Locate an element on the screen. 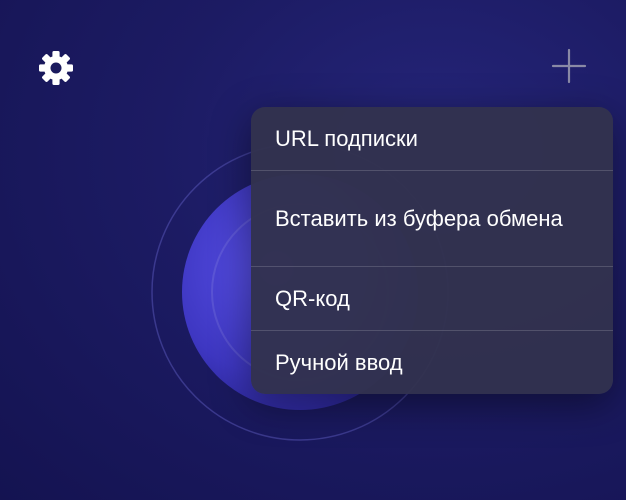  menu-item-paste-from-clipboard: Вставить из буфера обмена is located at coordinates (432, 219).